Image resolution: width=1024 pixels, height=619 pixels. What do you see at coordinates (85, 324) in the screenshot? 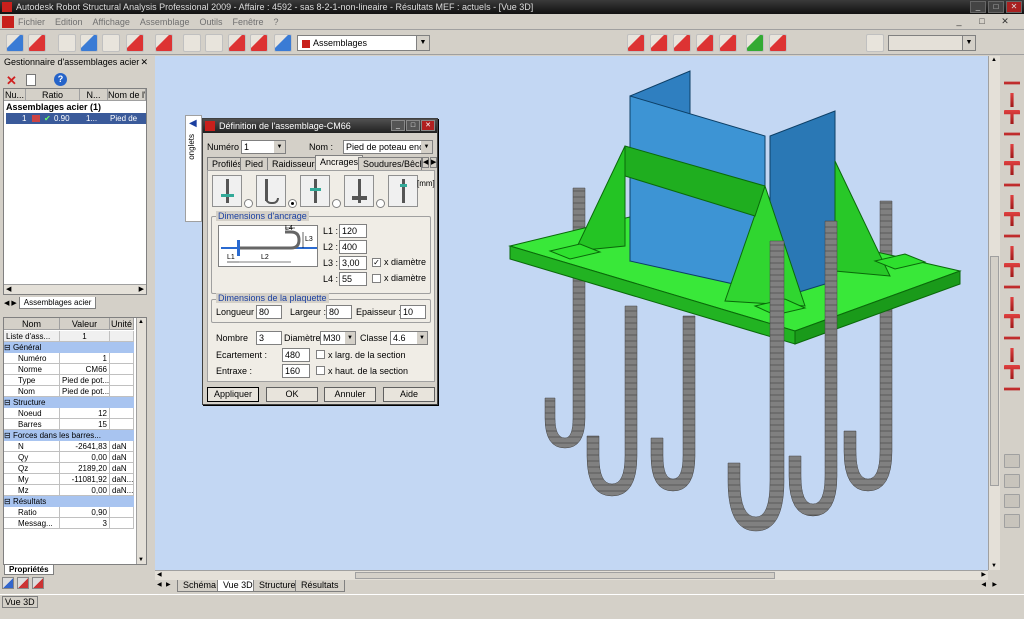
I see `col-prop-value: Valeur` at bounding box center [85, 324].